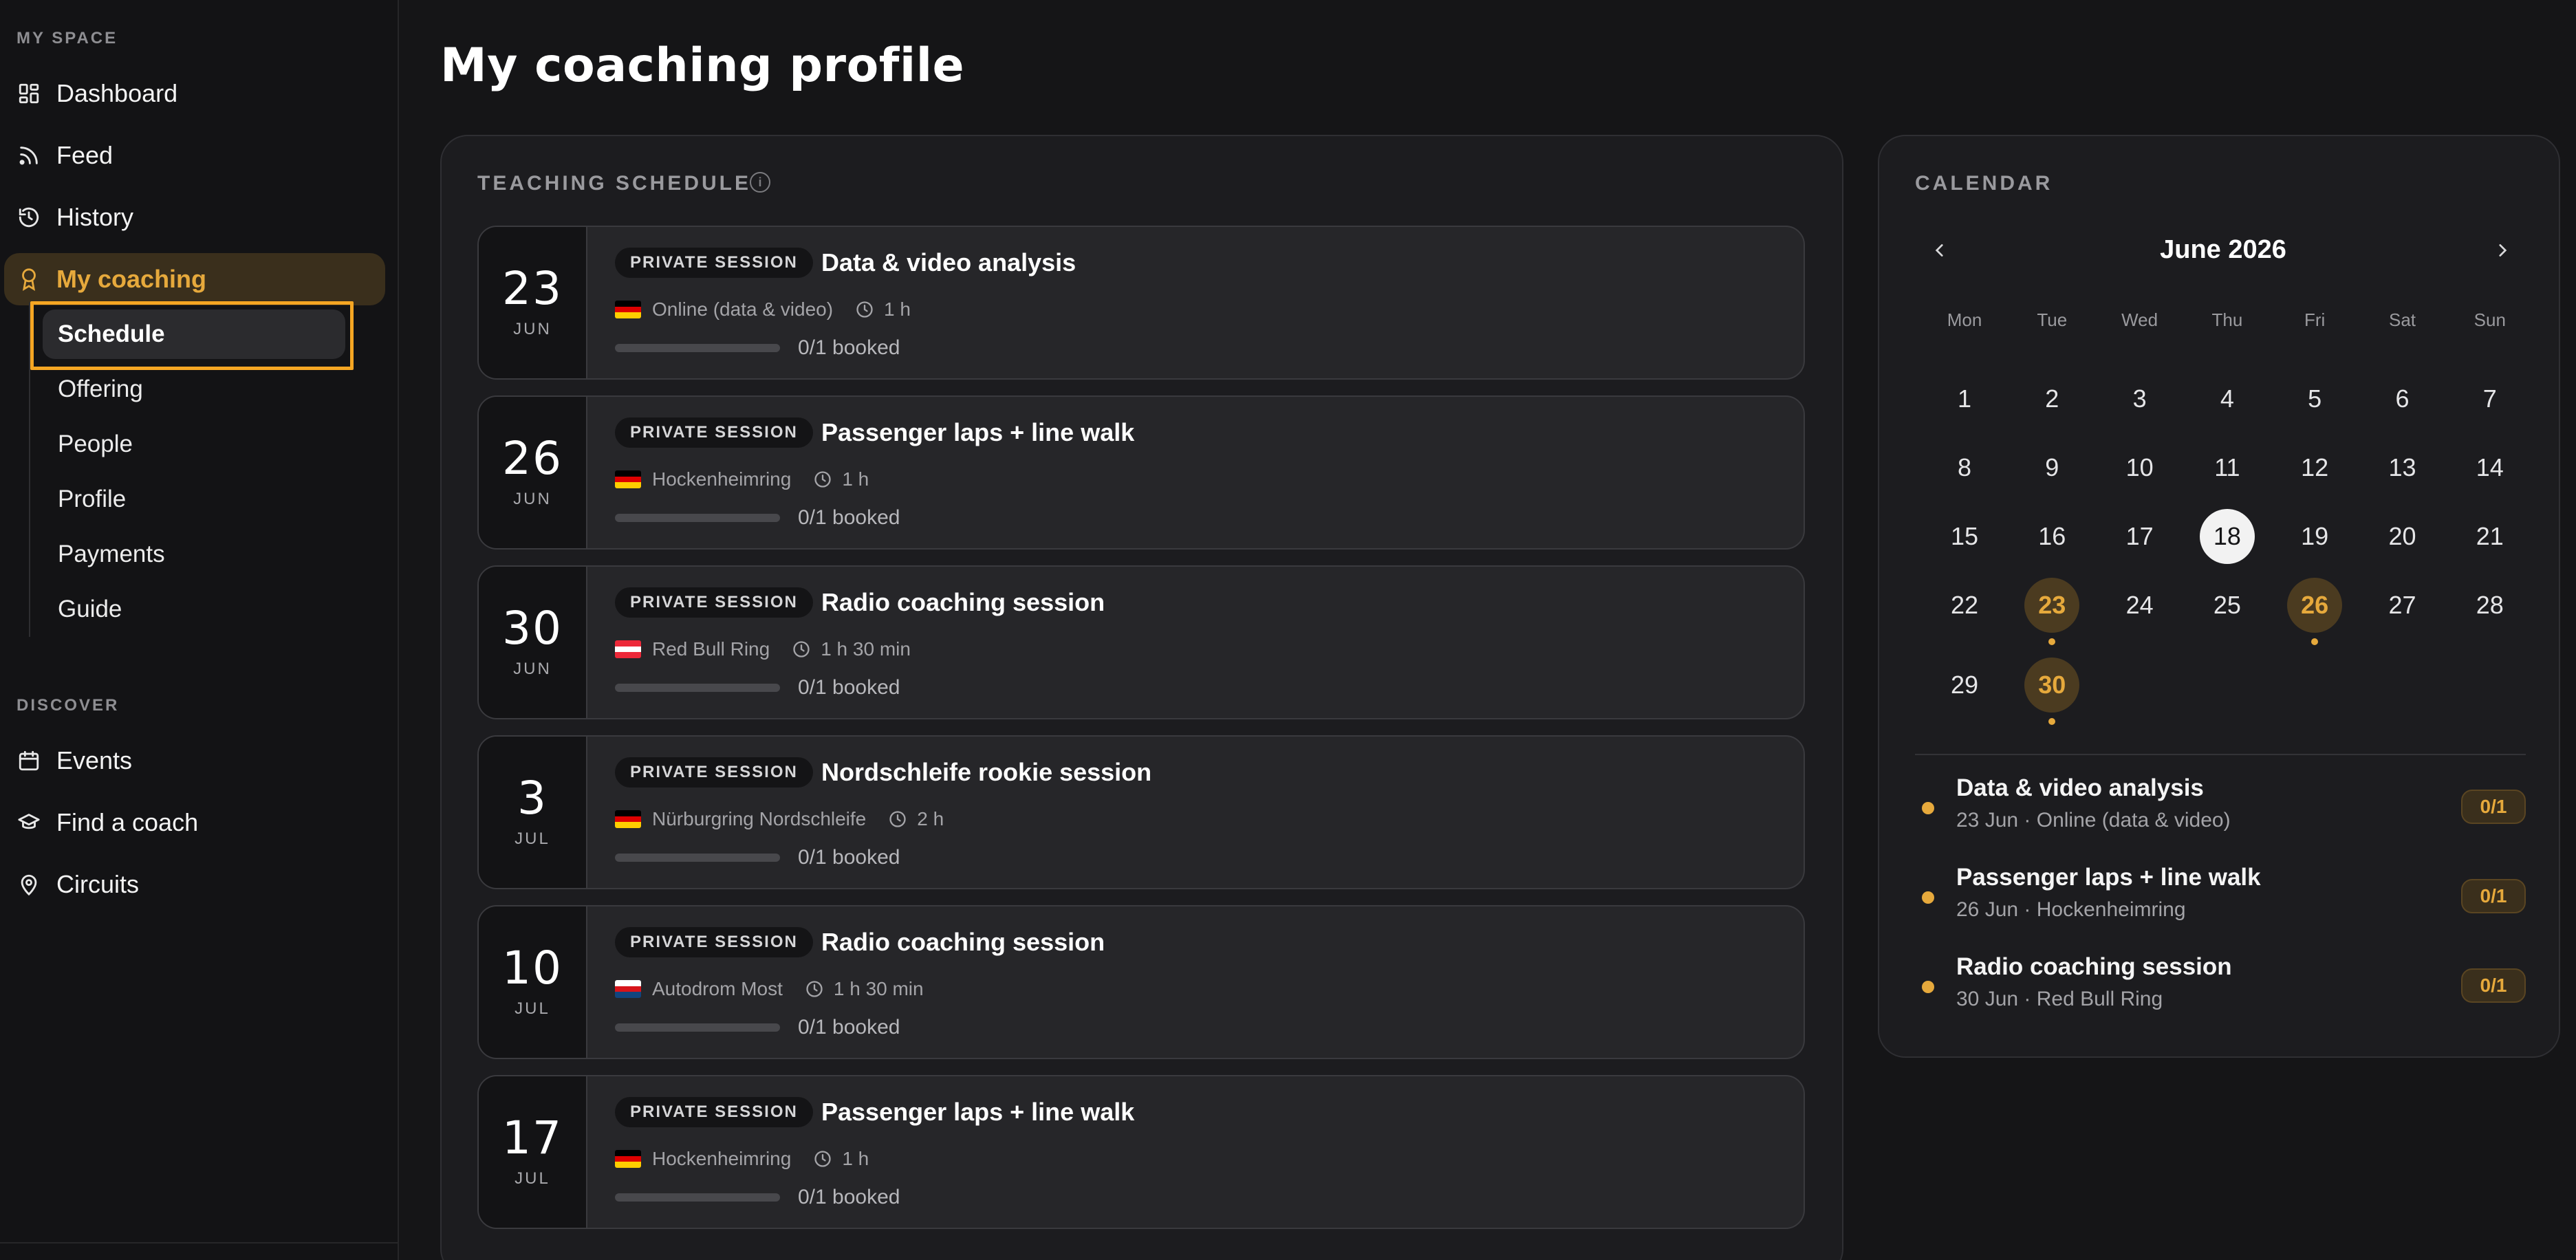 The width and height of the screenshot is (2576, 1260). I want to click on sidebar-item-find-a-coach: Find a coach, so click(194, 822).